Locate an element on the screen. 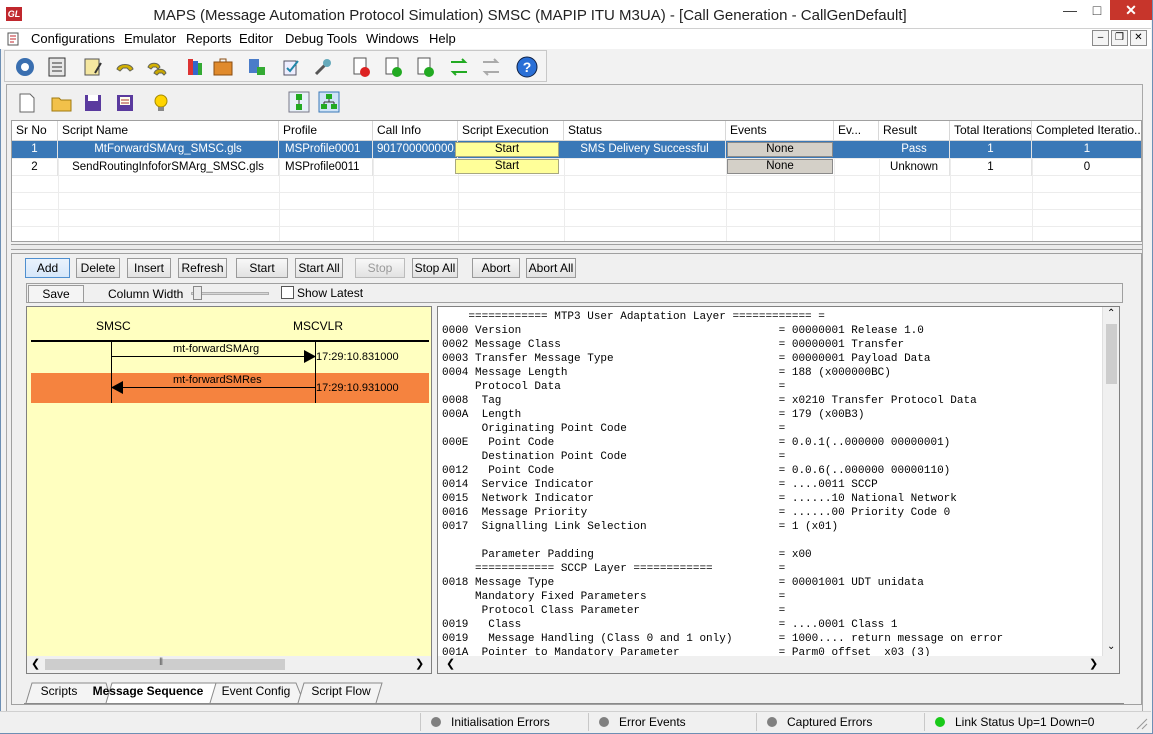  col-script-execution: Script Execution is located at coordinates (511, 131).